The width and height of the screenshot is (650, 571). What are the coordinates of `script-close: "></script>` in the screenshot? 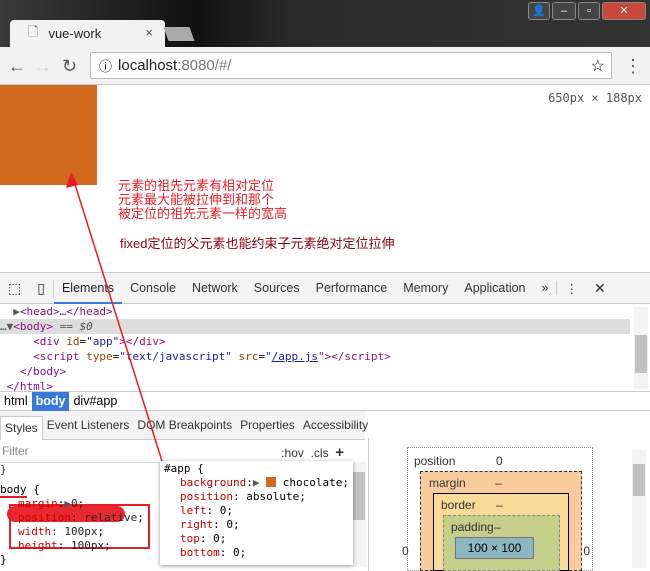 It's located at (354, 356).